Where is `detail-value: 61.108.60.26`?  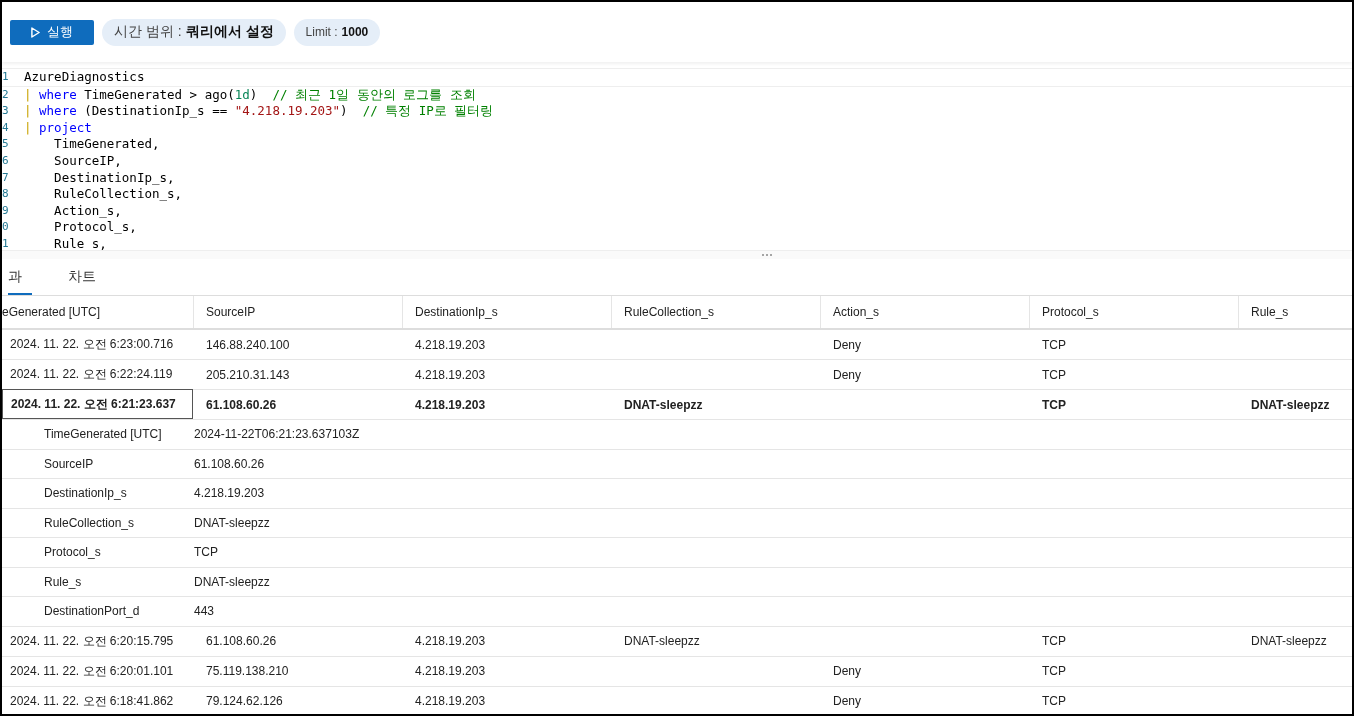
detail-value: 61.108.60.26 is located at coordinates (229, 463).